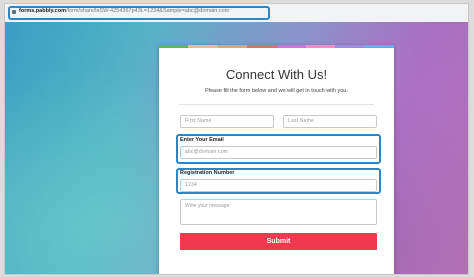  Describe the element at coordinates (42, 11) in the screenshot. I see `url-host: forms.pabbly.com` at that location.